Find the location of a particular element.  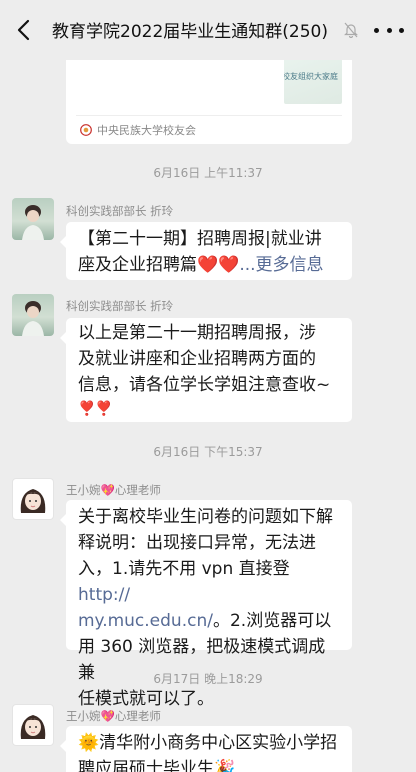

heart-emoji: ❤️❤️ is located at coordinates (218, 265).